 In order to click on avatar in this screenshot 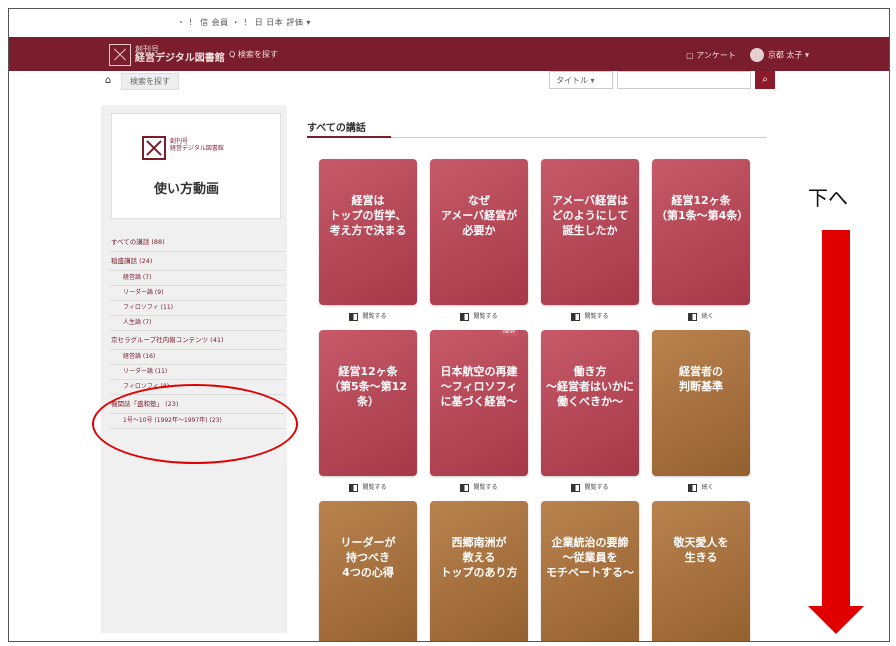, I will do `click(756, 55)`.